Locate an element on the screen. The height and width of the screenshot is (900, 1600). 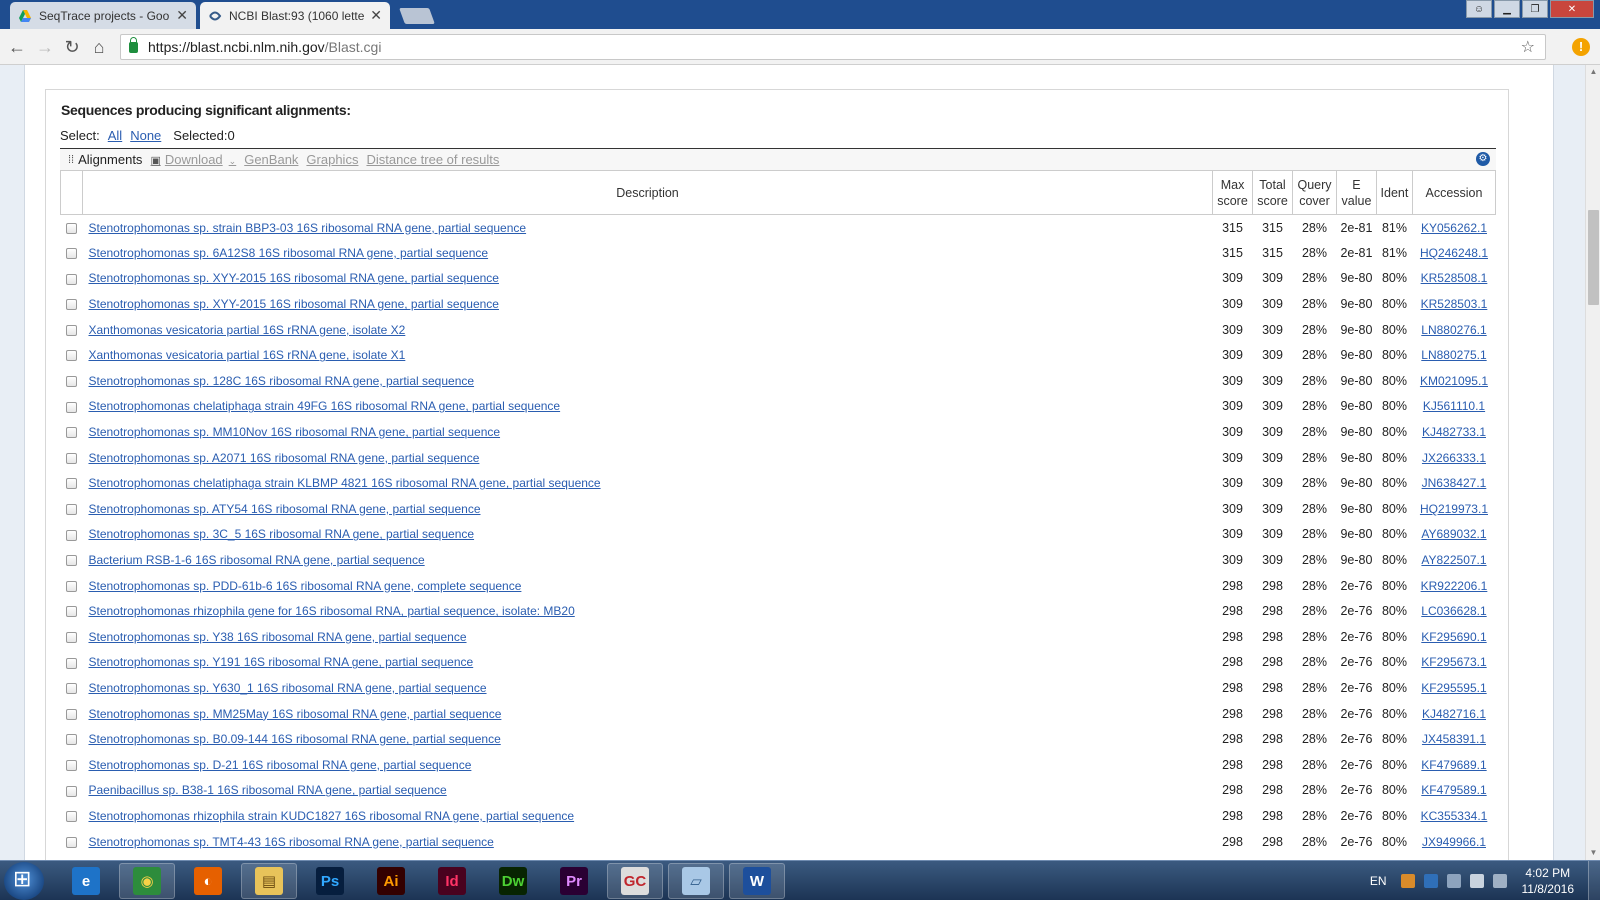
minimize-icon: ▁ is located at coordinates (1507, 9).